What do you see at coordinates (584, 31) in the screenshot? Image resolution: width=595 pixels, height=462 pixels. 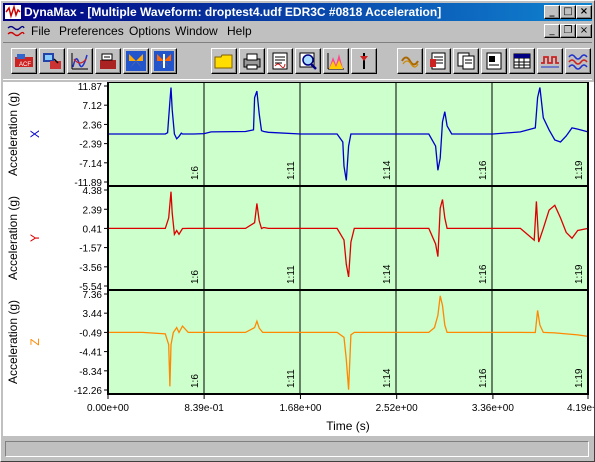 I see `mdi-close-button: ×` at bounding box center [584, 31].